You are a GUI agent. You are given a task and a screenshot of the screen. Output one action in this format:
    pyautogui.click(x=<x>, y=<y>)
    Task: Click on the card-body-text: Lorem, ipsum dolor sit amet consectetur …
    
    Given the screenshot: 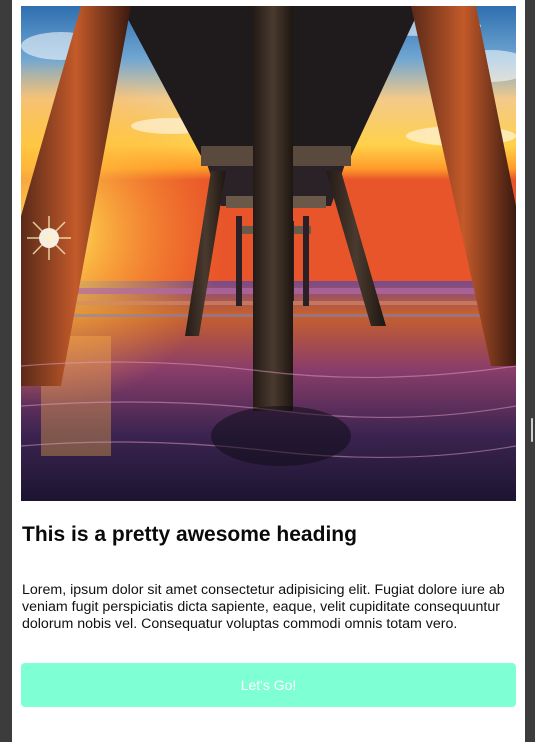 What is the action you would take?
    pyautogui.click(x=263, y=607)
    